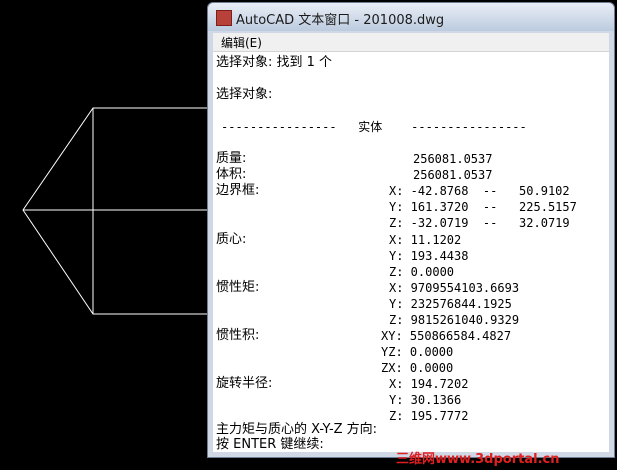  What do you see at coordinates (479, 191) in the screenshot?
I see `bbox-x: X: -42.8768 -- 50.9102` at bounding box center [479, 191].